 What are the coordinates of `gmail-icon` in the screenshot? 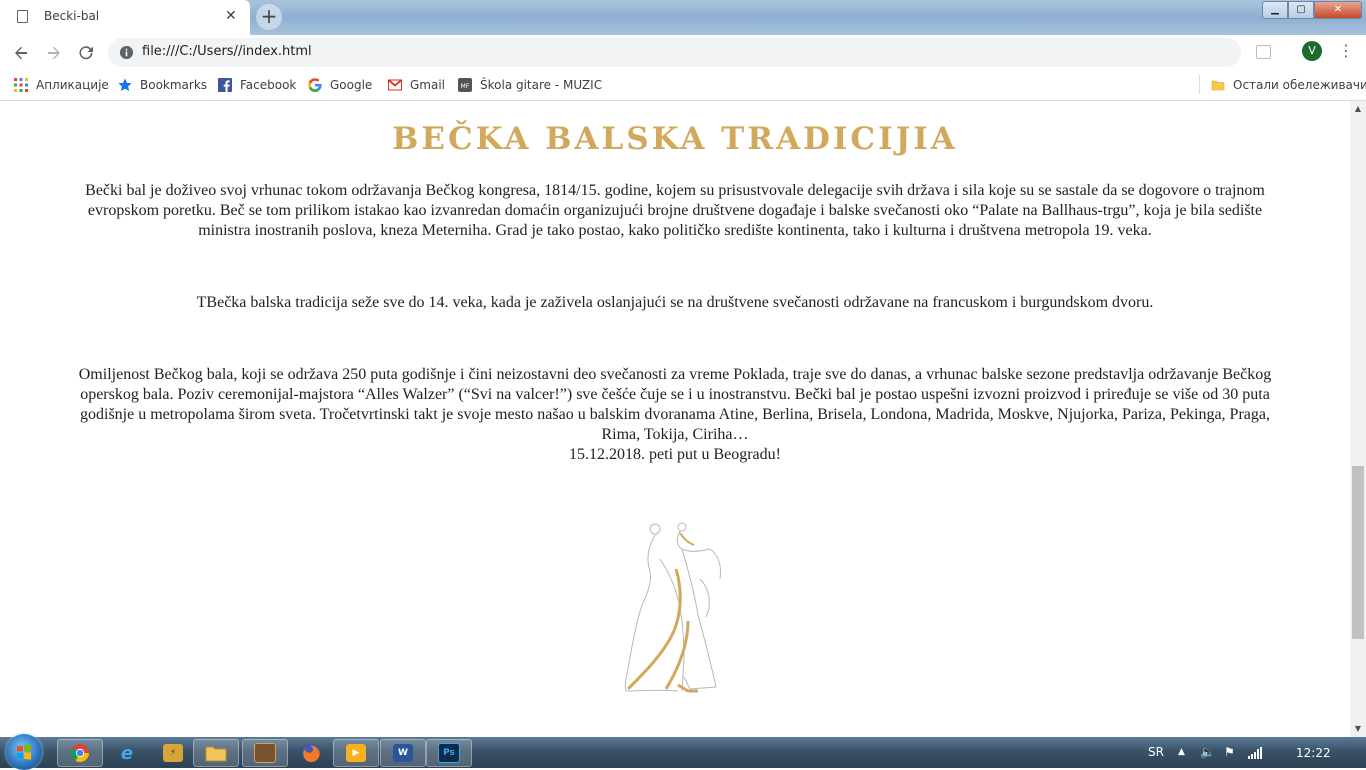 It's located at (395, 85).